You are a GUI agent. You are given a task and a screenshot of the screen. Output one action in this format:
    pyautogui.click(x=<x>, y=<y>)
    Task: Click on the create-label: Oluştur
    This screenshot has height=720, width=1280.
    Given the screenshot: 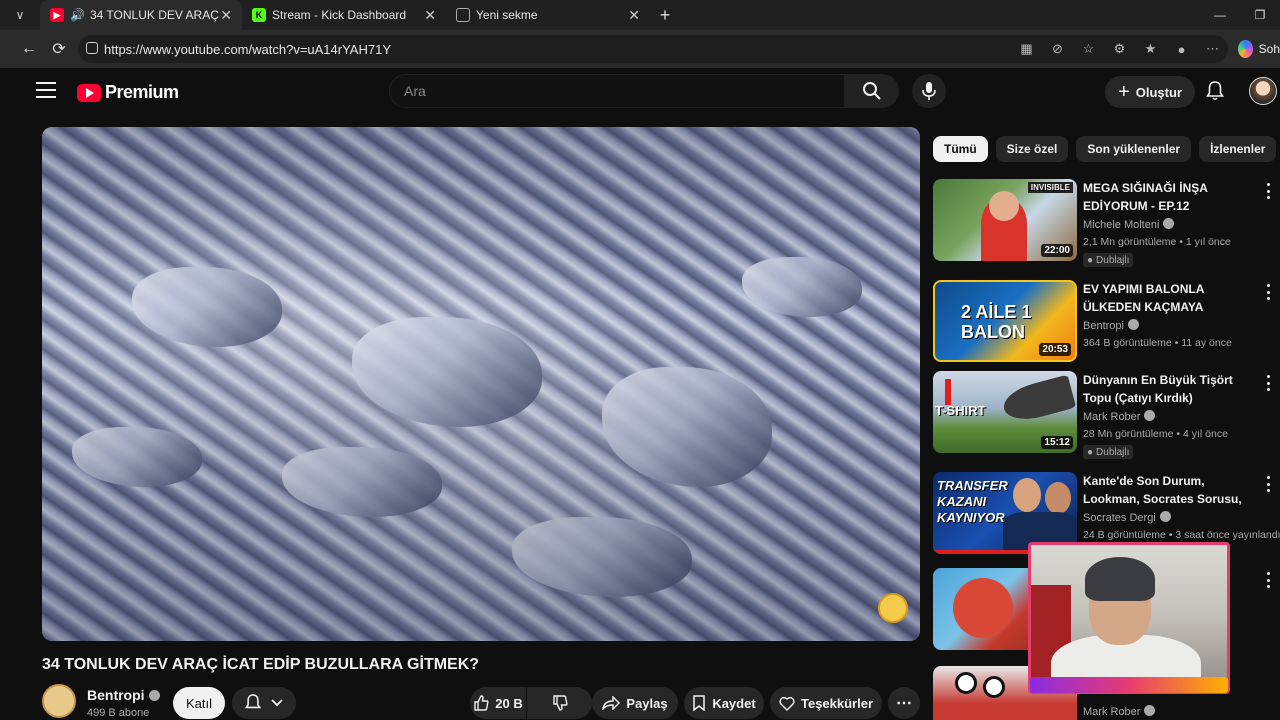 What is the action you would take?
    pyautogui.click(x=1158, y=92)
    